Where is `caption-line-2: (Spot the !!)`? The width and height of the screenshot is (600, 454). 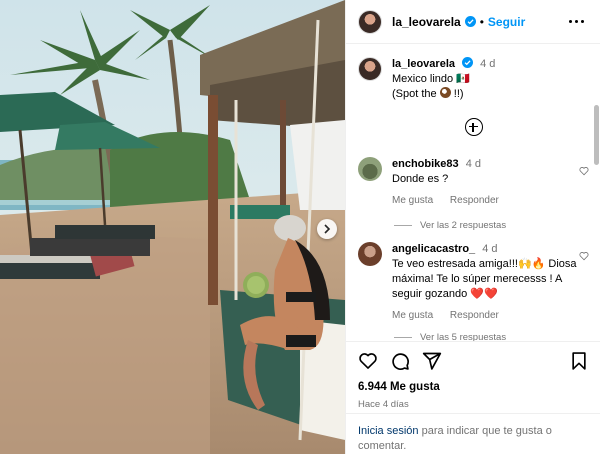 caption-line-2: (Spot the !!) is located at coordinates (490, 94).